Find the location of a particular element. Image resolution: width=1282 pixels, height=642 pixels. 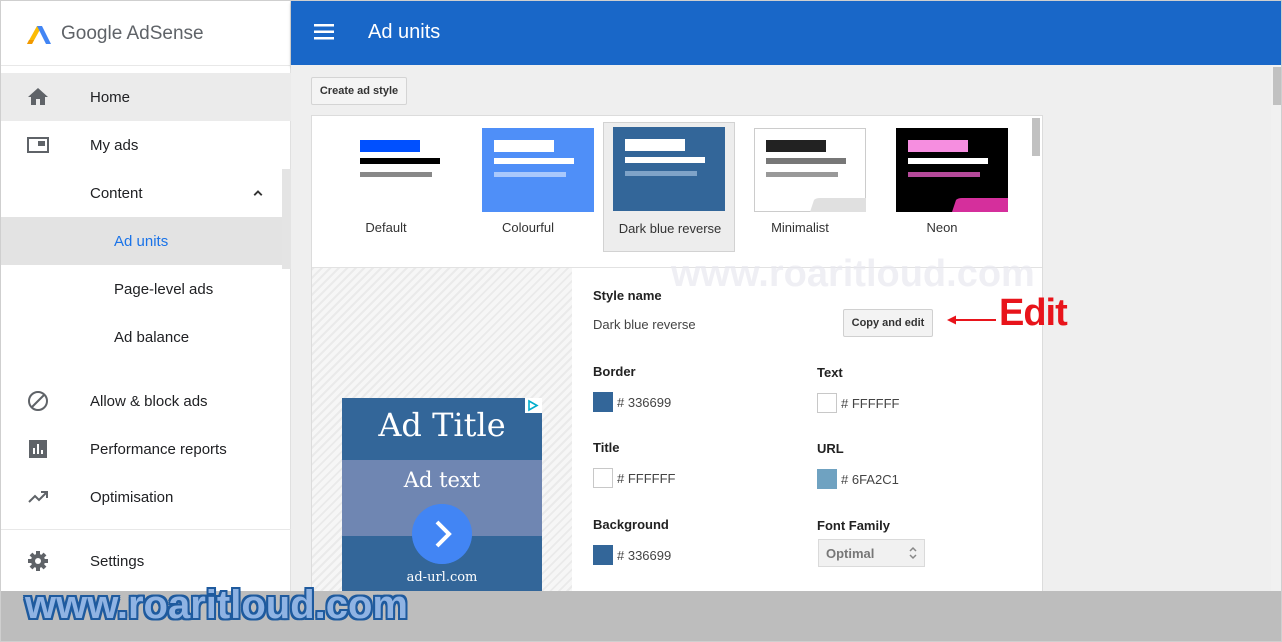

sidebar-item-label: Allow & block ads is located at coordinates (149, 401).